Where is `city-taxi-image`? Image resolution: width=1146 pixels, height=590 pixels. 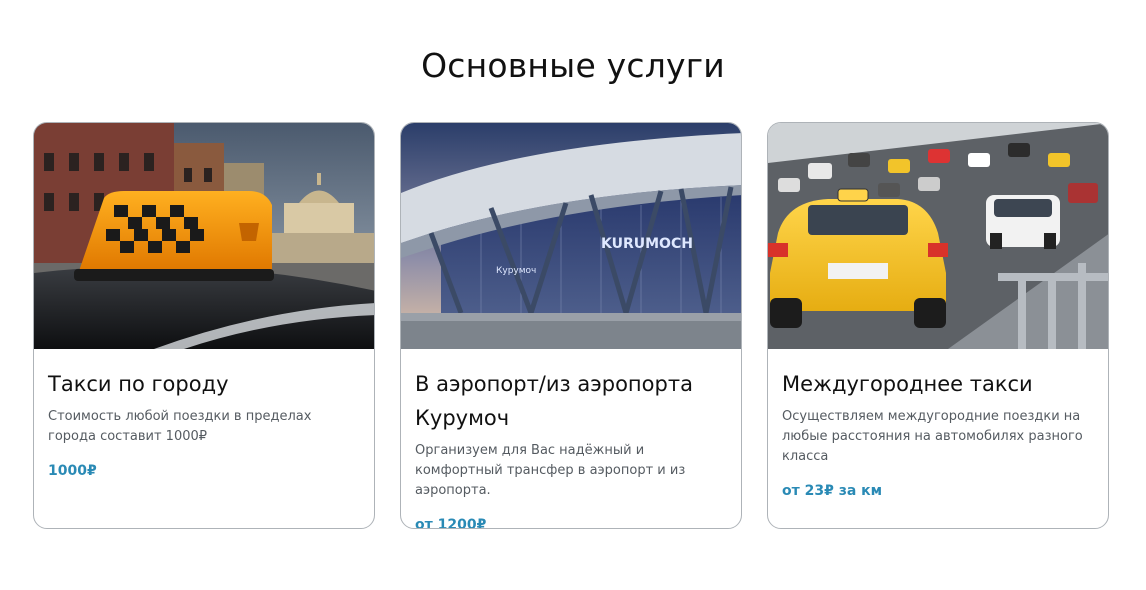
city-taxi-image is located at coordinates (204, 236).